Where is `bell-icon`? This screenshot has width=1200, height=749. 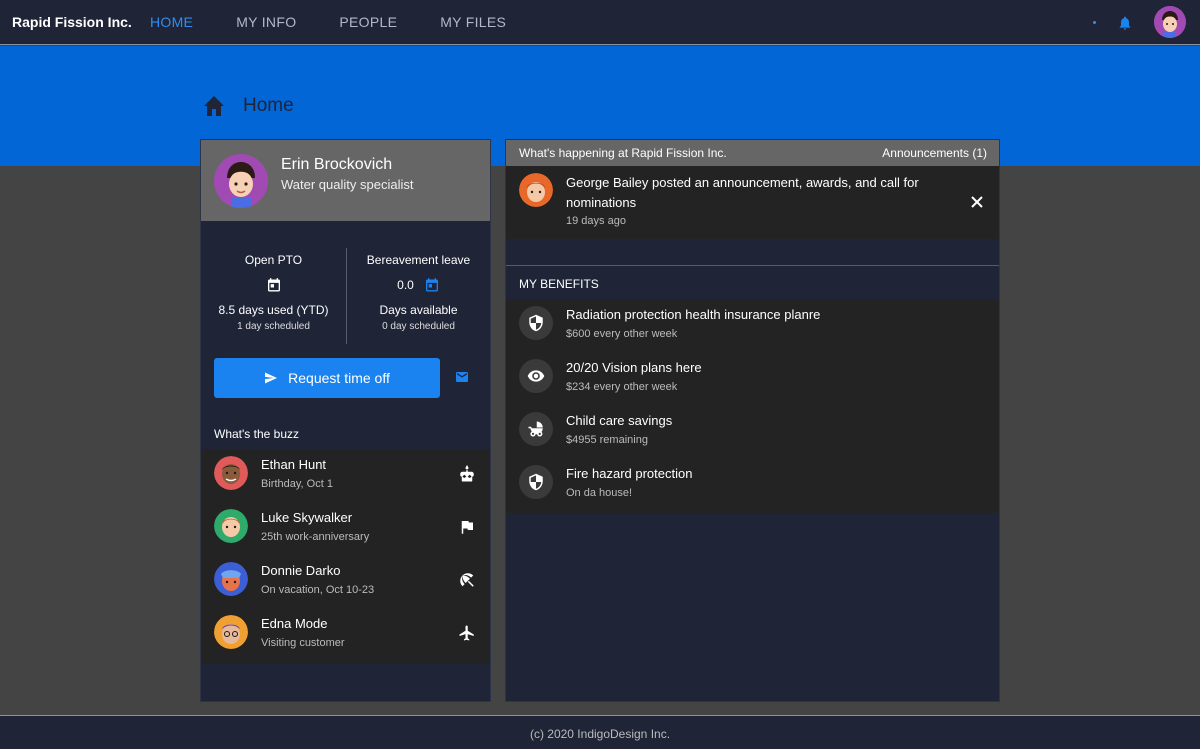 bell-icon is located at coordinates (1125, 23).